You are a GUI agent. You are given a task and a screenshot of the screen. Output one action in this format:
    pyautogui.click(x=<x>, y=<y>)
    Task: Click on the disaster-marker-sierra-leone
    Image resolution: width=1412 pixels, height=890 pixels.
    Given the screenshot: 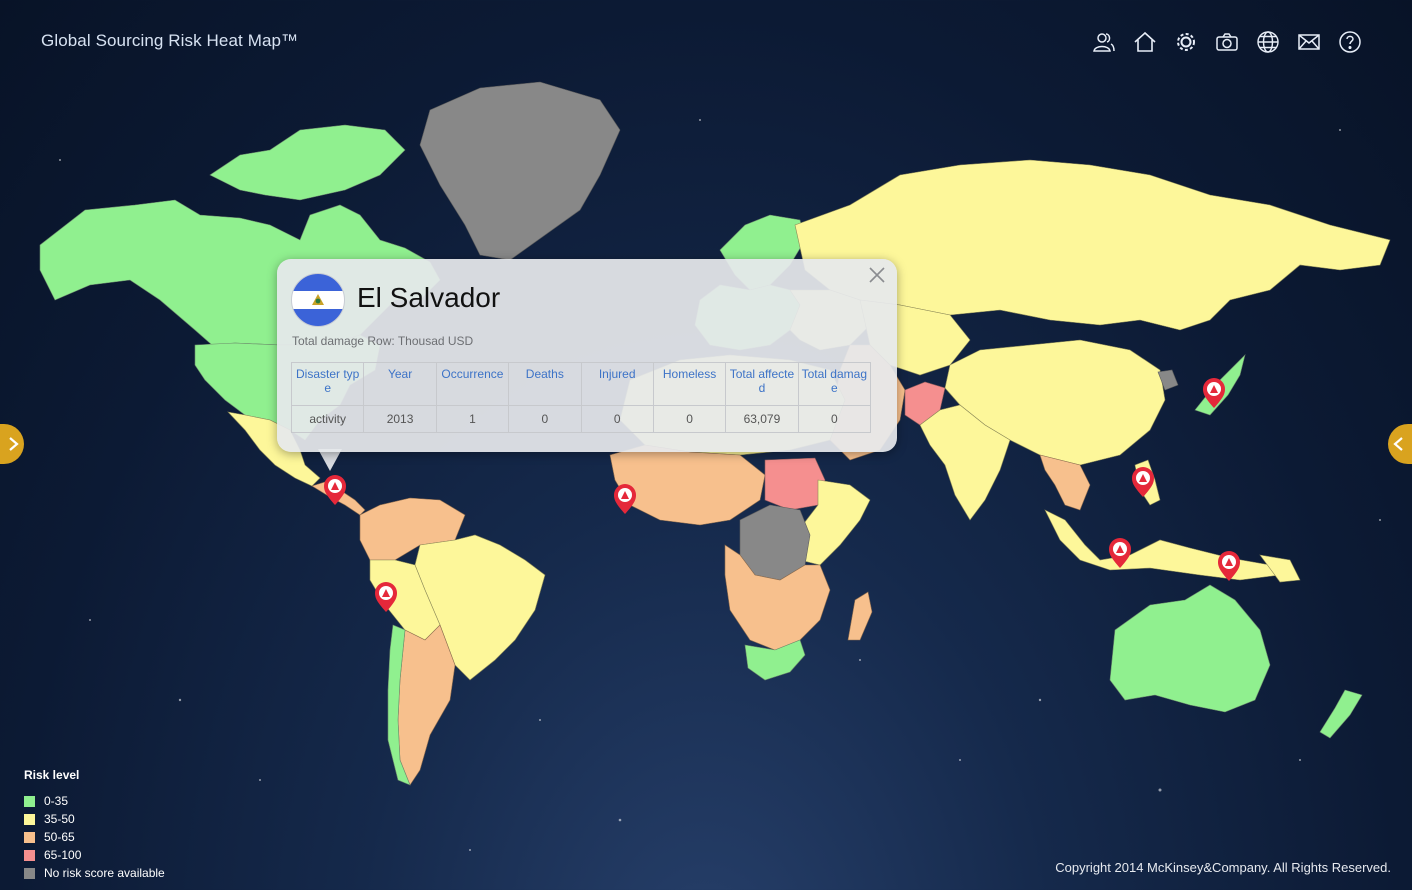 What is the action you would take?
    pyautogui.click(x=625, y=499)
    